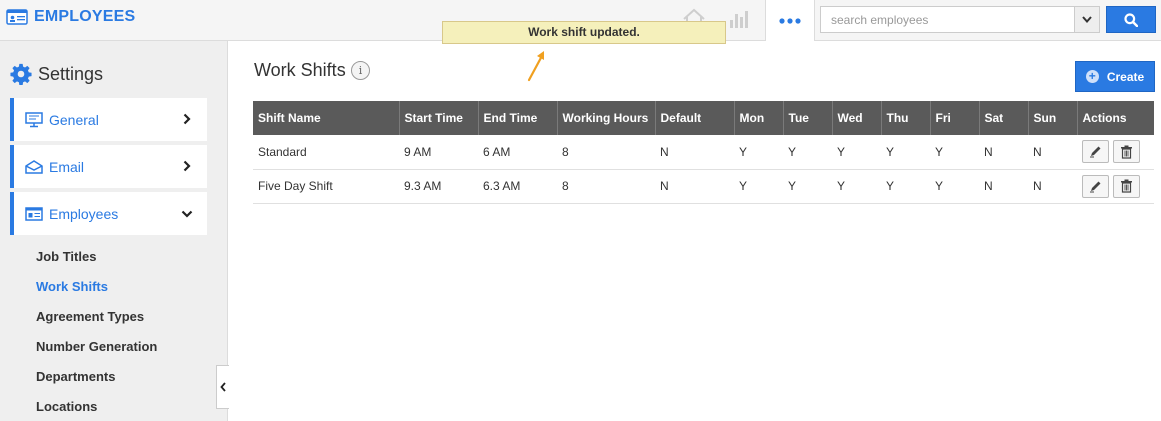 This screenshot has height=421, width=1161. What do you see at coordinates (947, 19) in the screenshot?
I see `search-input` at bounding box center [947, 19].